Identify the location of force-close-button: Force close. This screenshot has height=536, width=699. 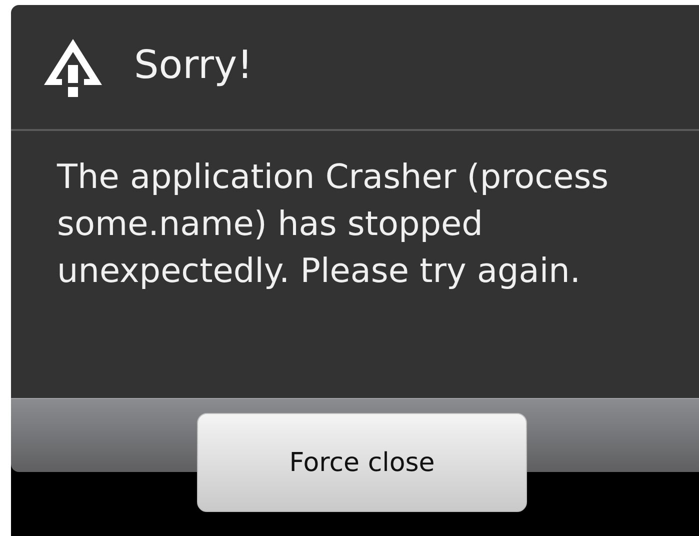
(362, 462).